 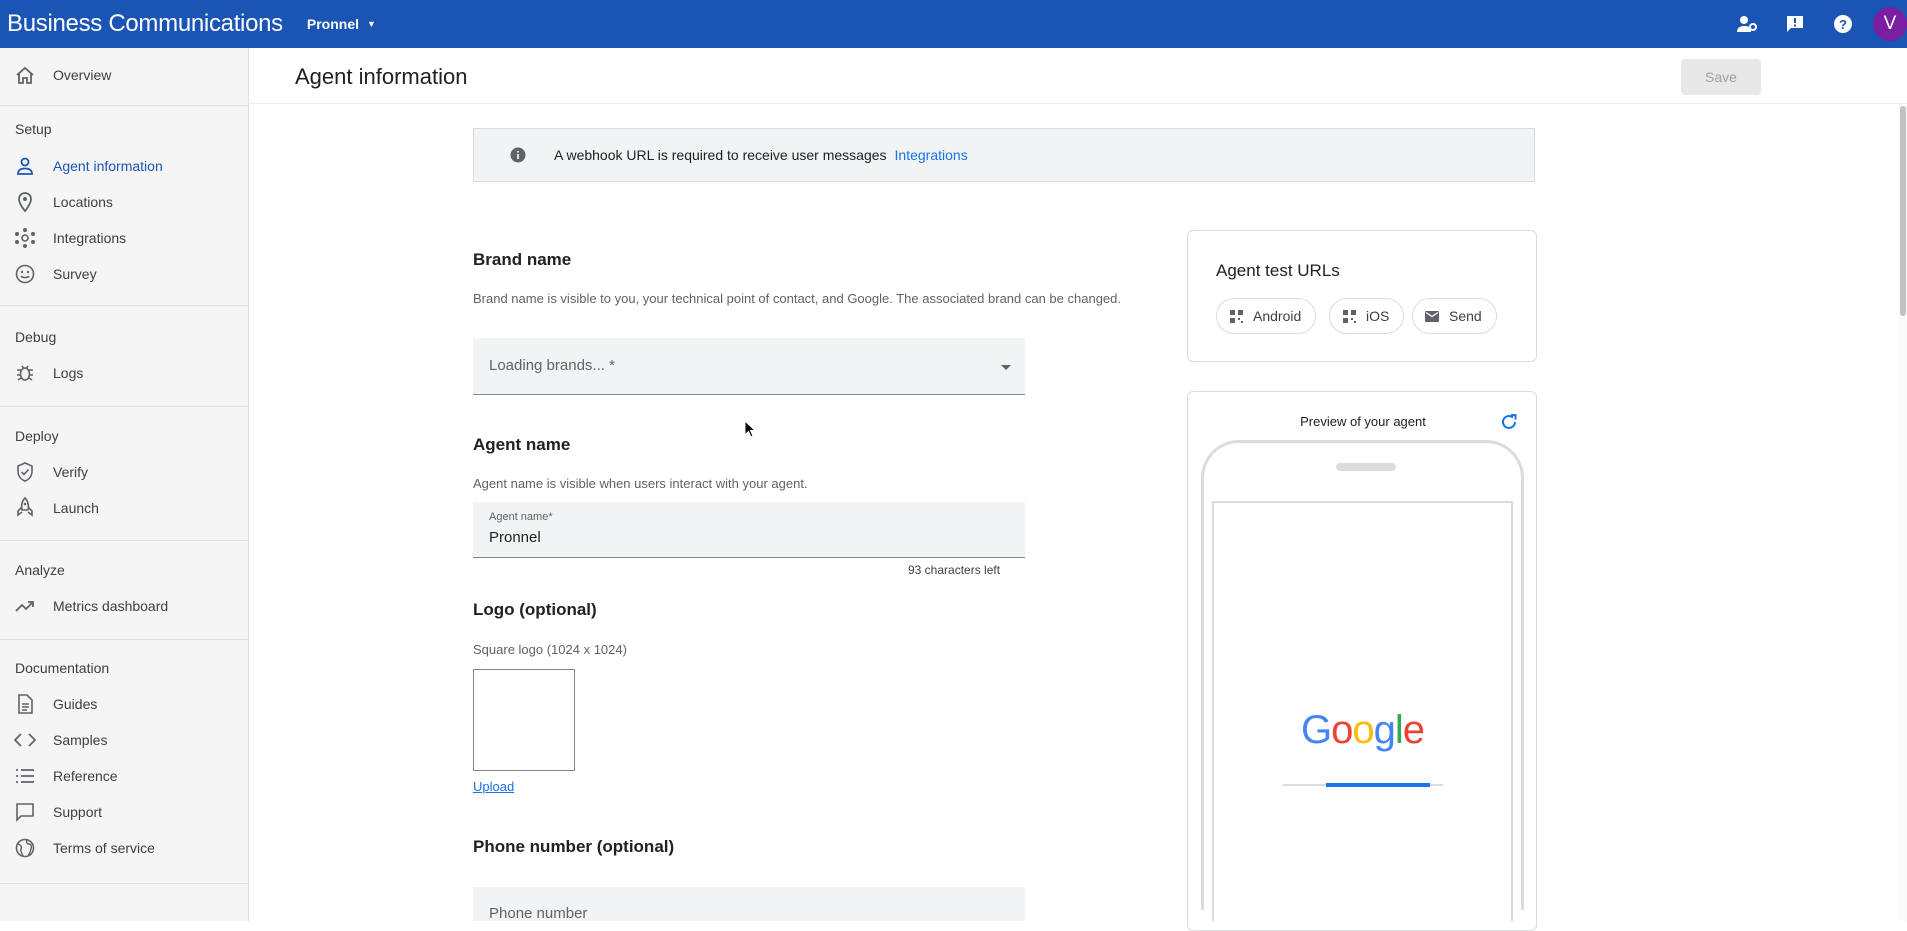 I want to click on phone-mockup: Google, so click(x=1362, y=680).